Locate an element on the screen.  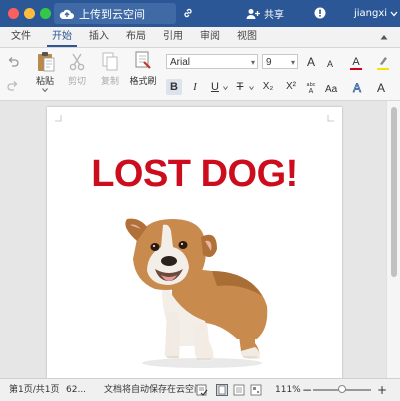
zoom-in-button: + is located at coordinates (382, 390).